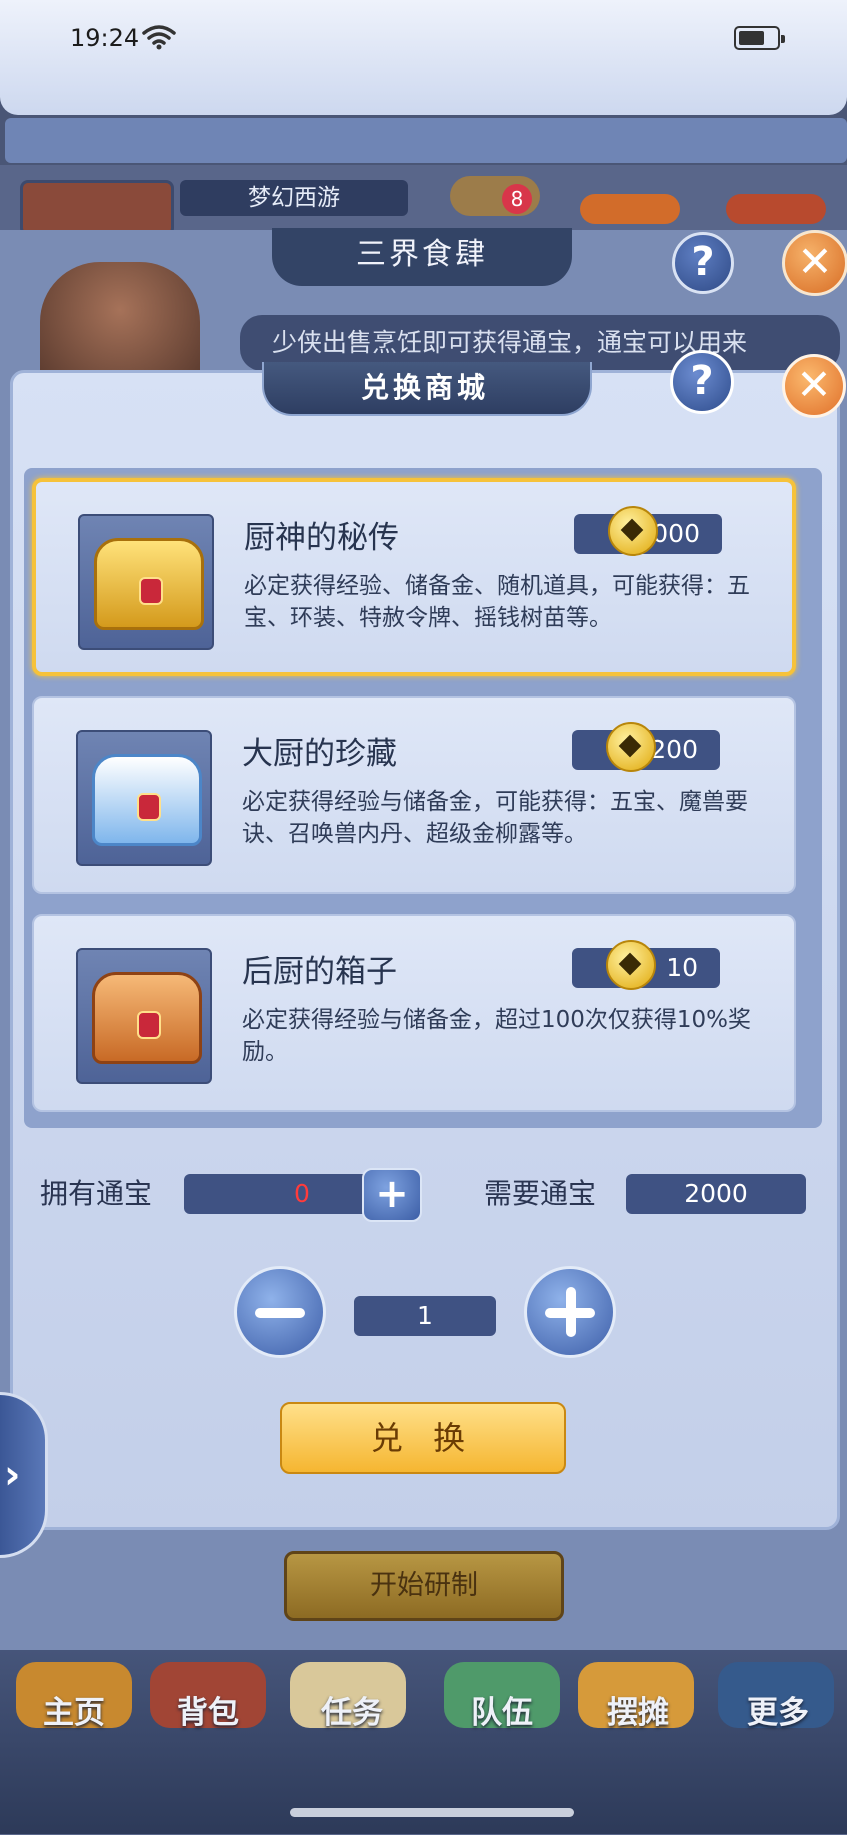 The height and width of the screenshot is (1835, 847). Describe the element at coordinates (352, 1713) in the screenshot. I see `nav-task: 任务` at that location.